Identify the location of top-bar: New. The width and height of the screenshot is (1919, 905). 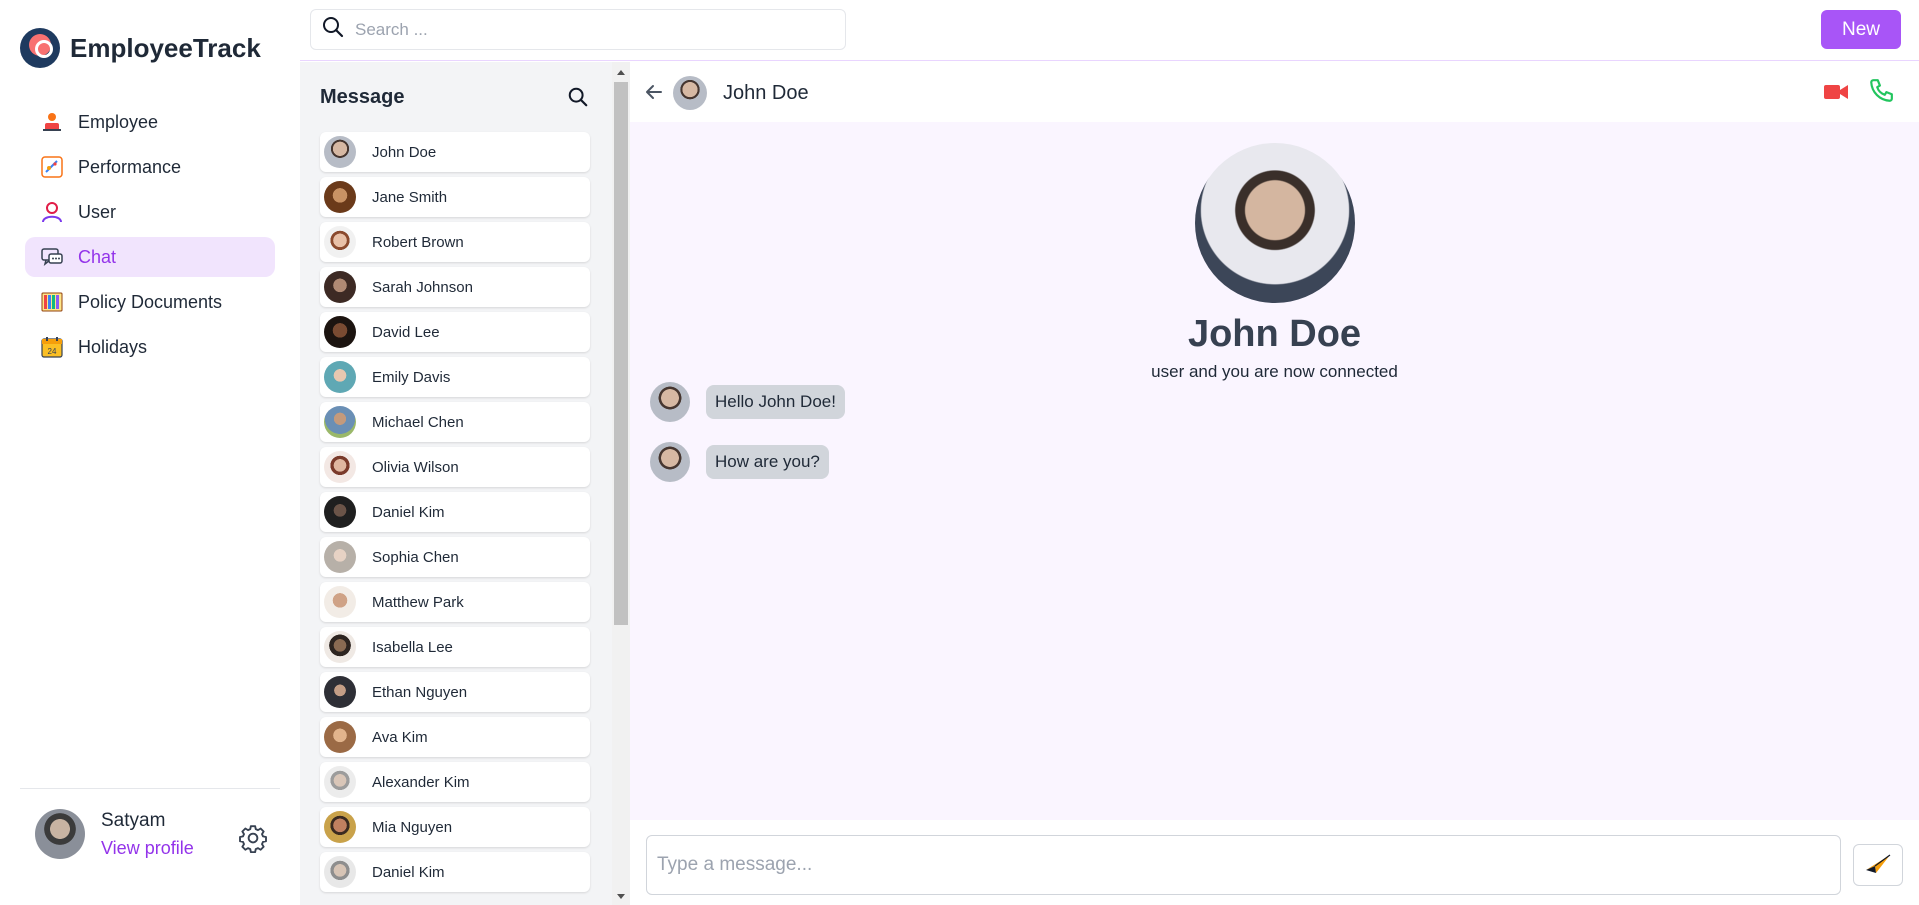
(1109, 30).